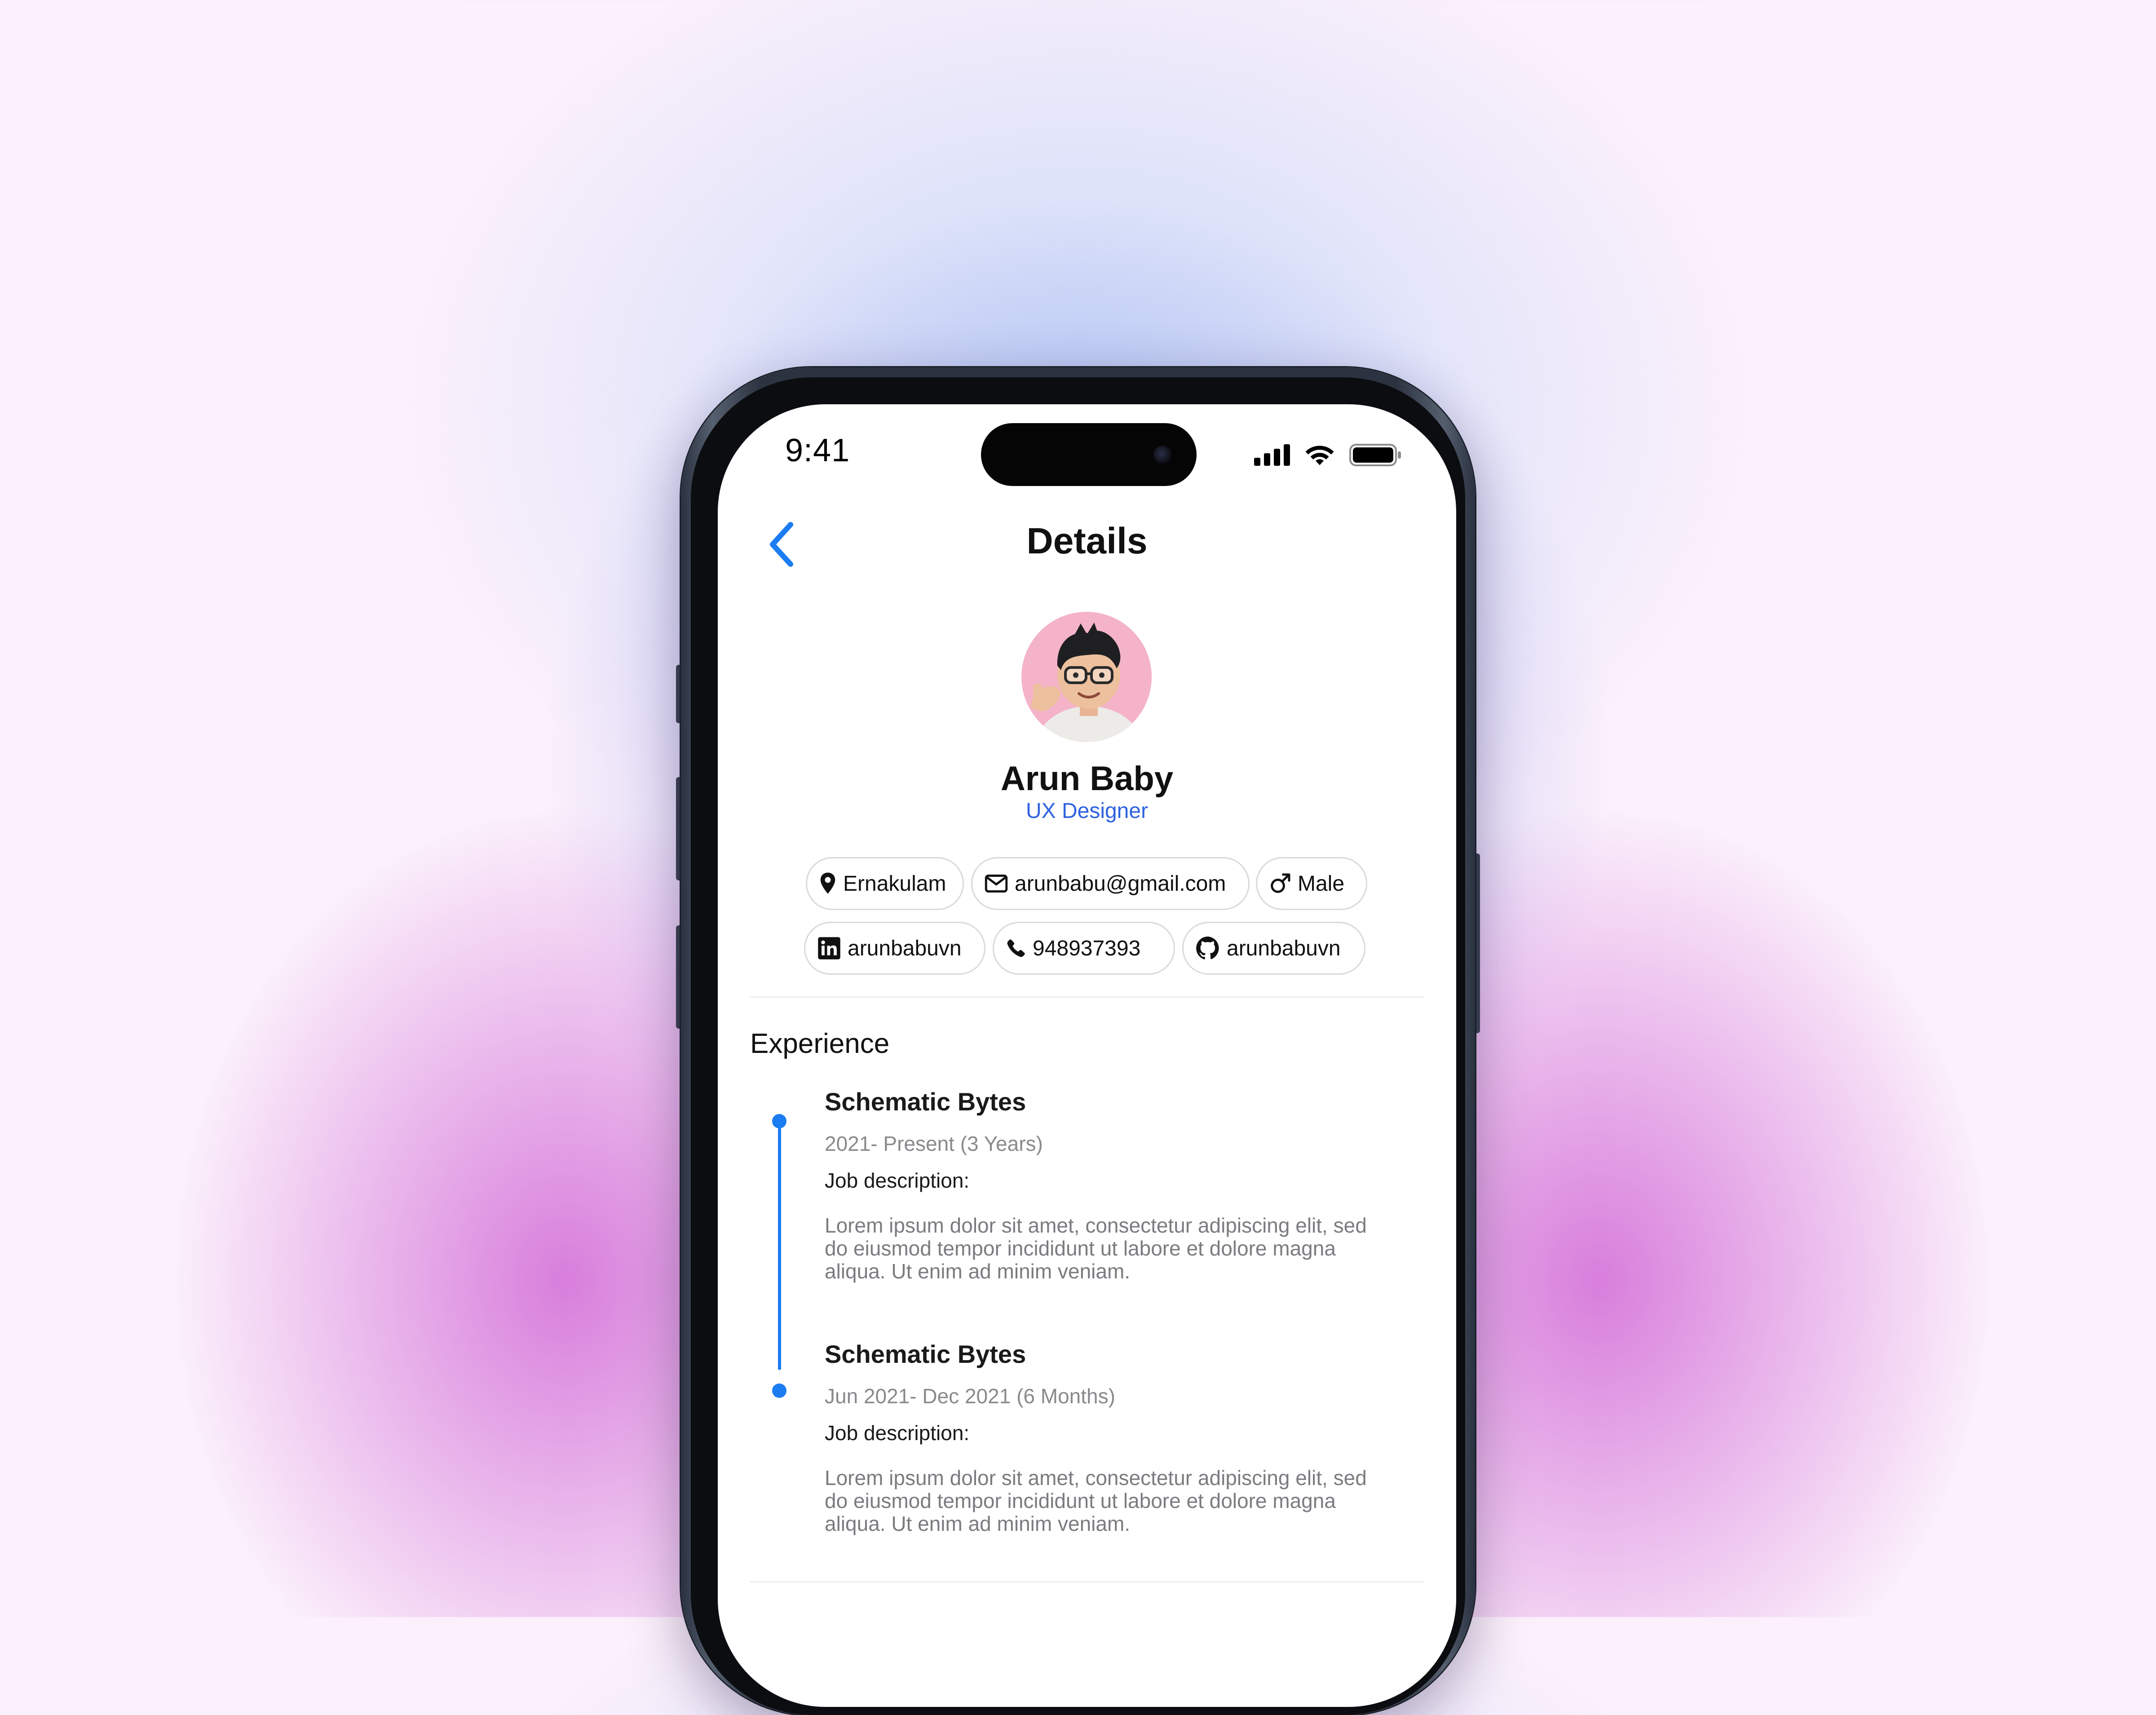 The width and height of the screenshot is (2156, 1715). I want to click on profile-name: Arun Baby, so click(1087, 779).